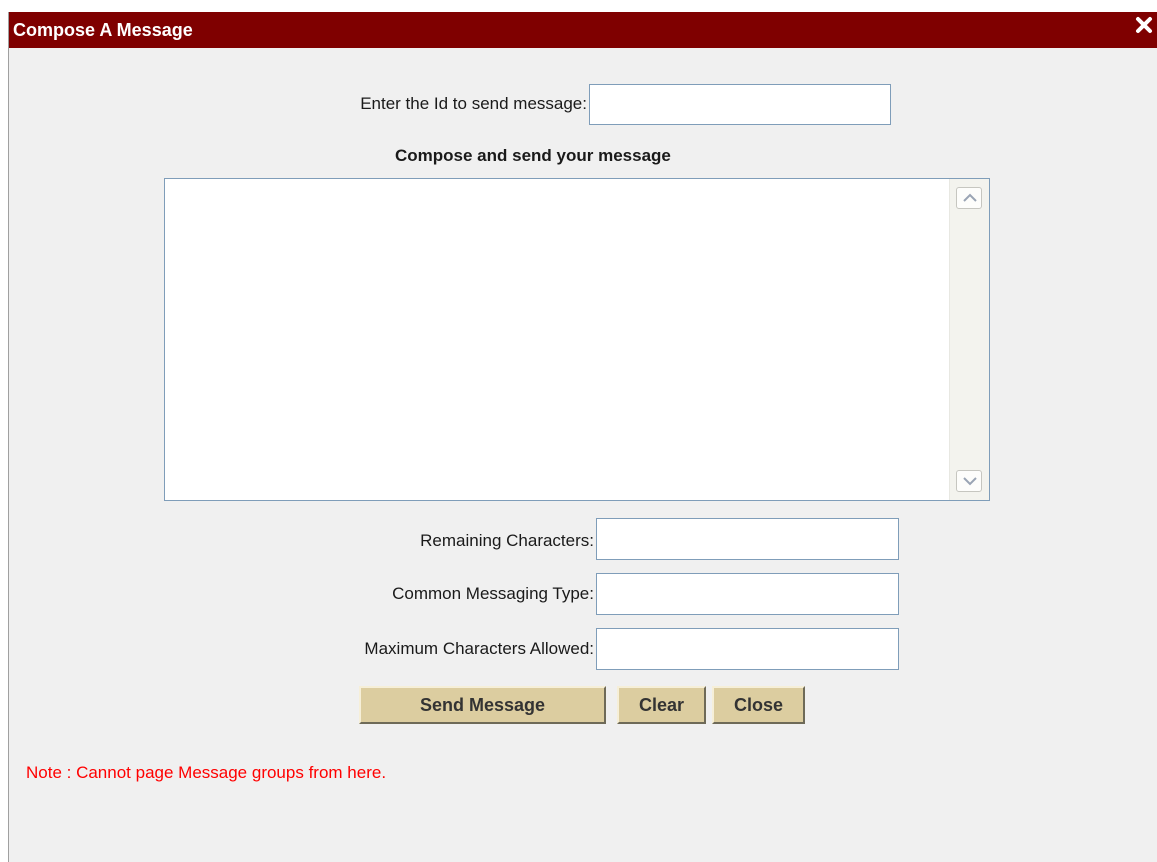  What do you see at coordinates (758, 705) in the screenshot?
I see `close-button: Close` at bounding box center [758, 705].